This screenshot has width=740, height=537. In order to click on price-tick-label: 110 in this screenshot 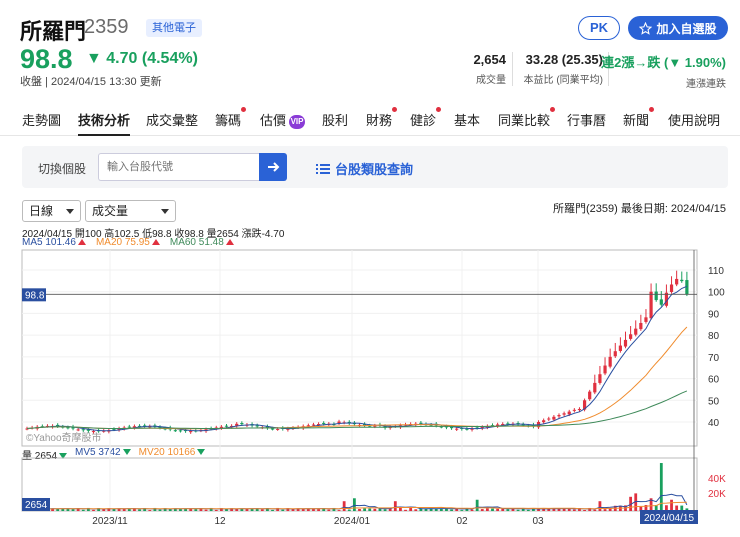, I will do `click(716, 271)`.